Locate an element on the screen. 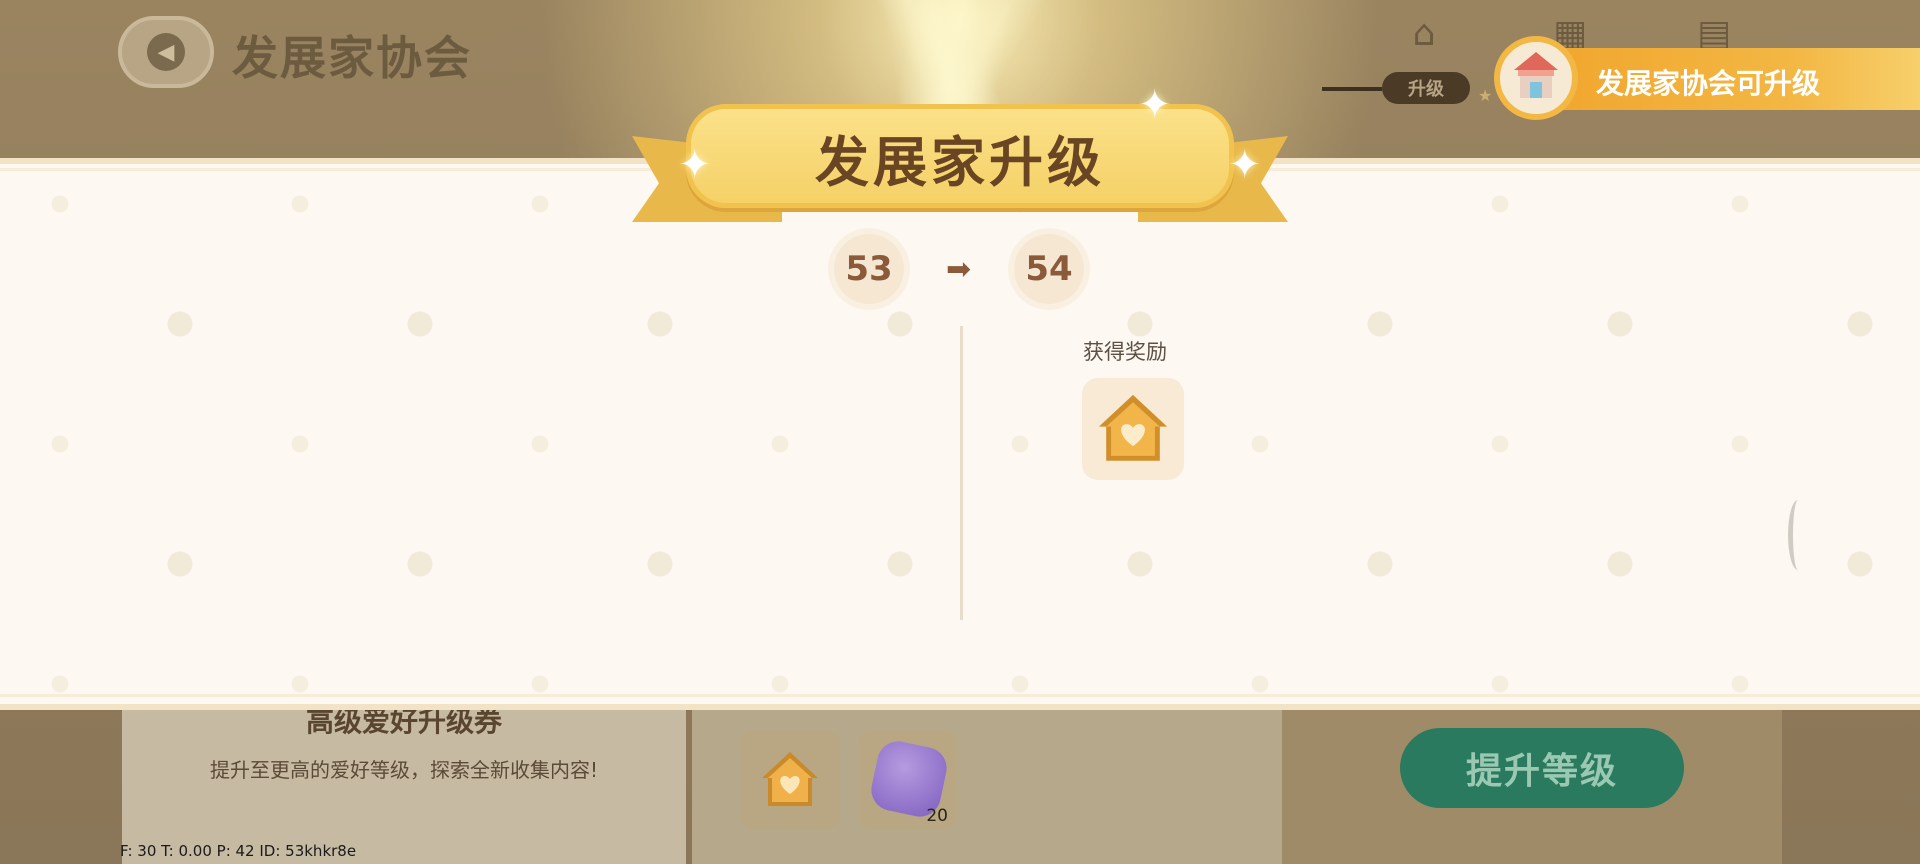 The height and width of the screenshot is (864, 1920). item-count: 20 is located at coordinates (937, 816).